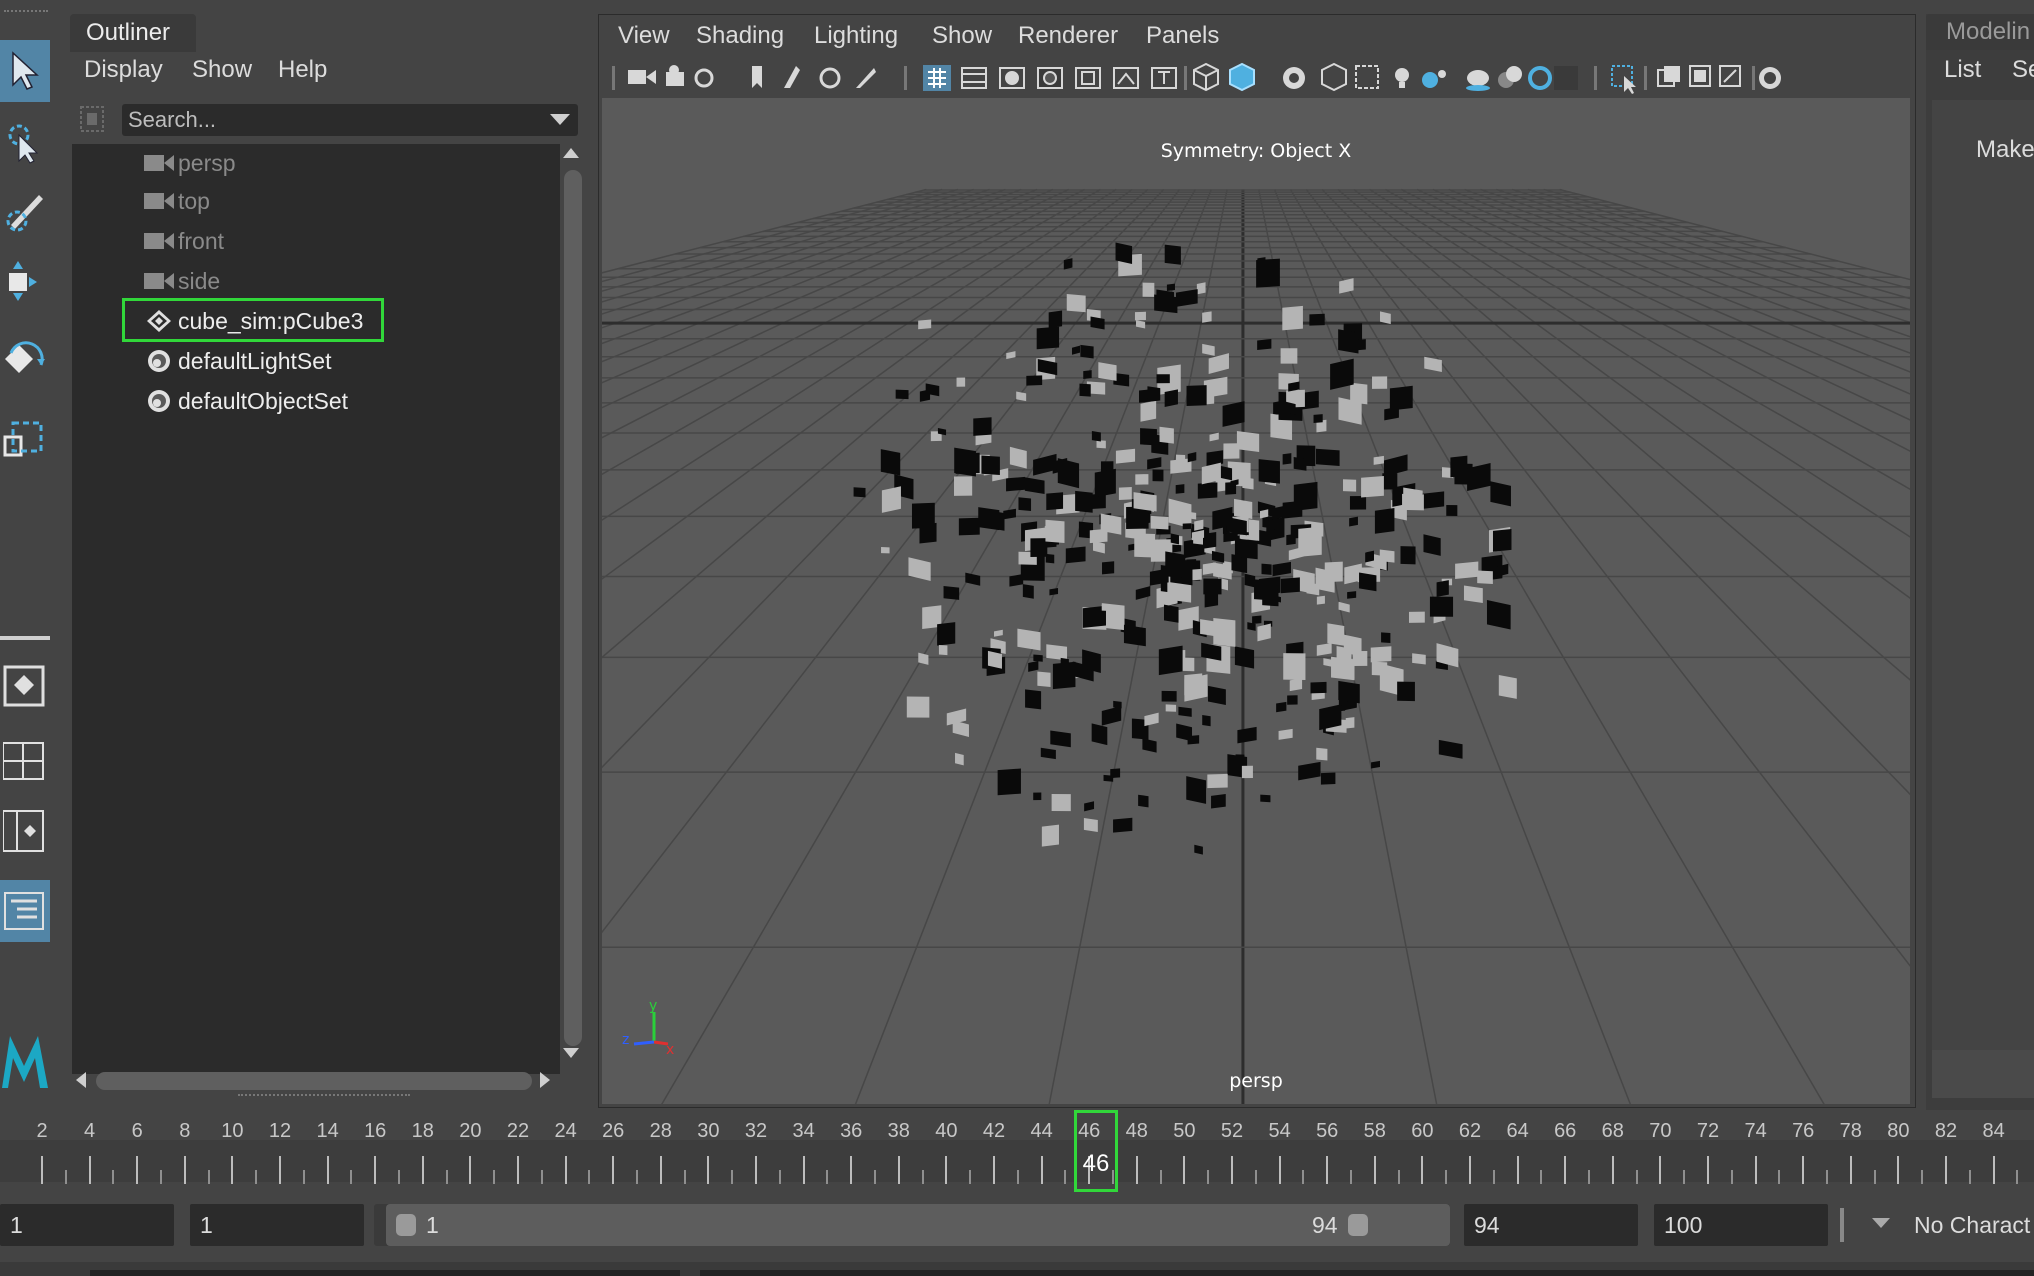  What do you see at coordinates (25, 143) in the screenshot?
I see `lasso-tool-icon` at bounding box center [25, 143].